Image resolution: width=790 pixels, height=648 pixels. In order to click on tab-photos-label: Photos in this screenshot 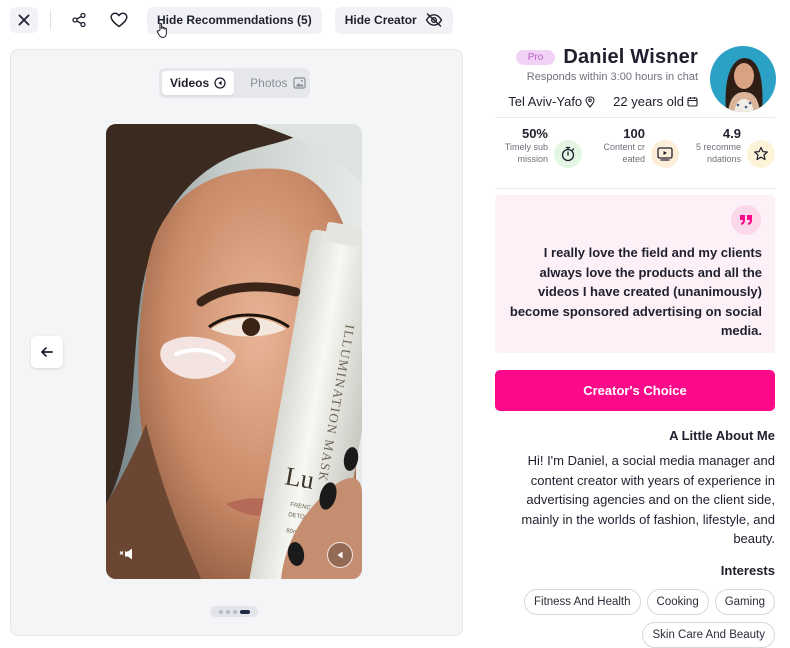, I will do `click(269, 83)`.